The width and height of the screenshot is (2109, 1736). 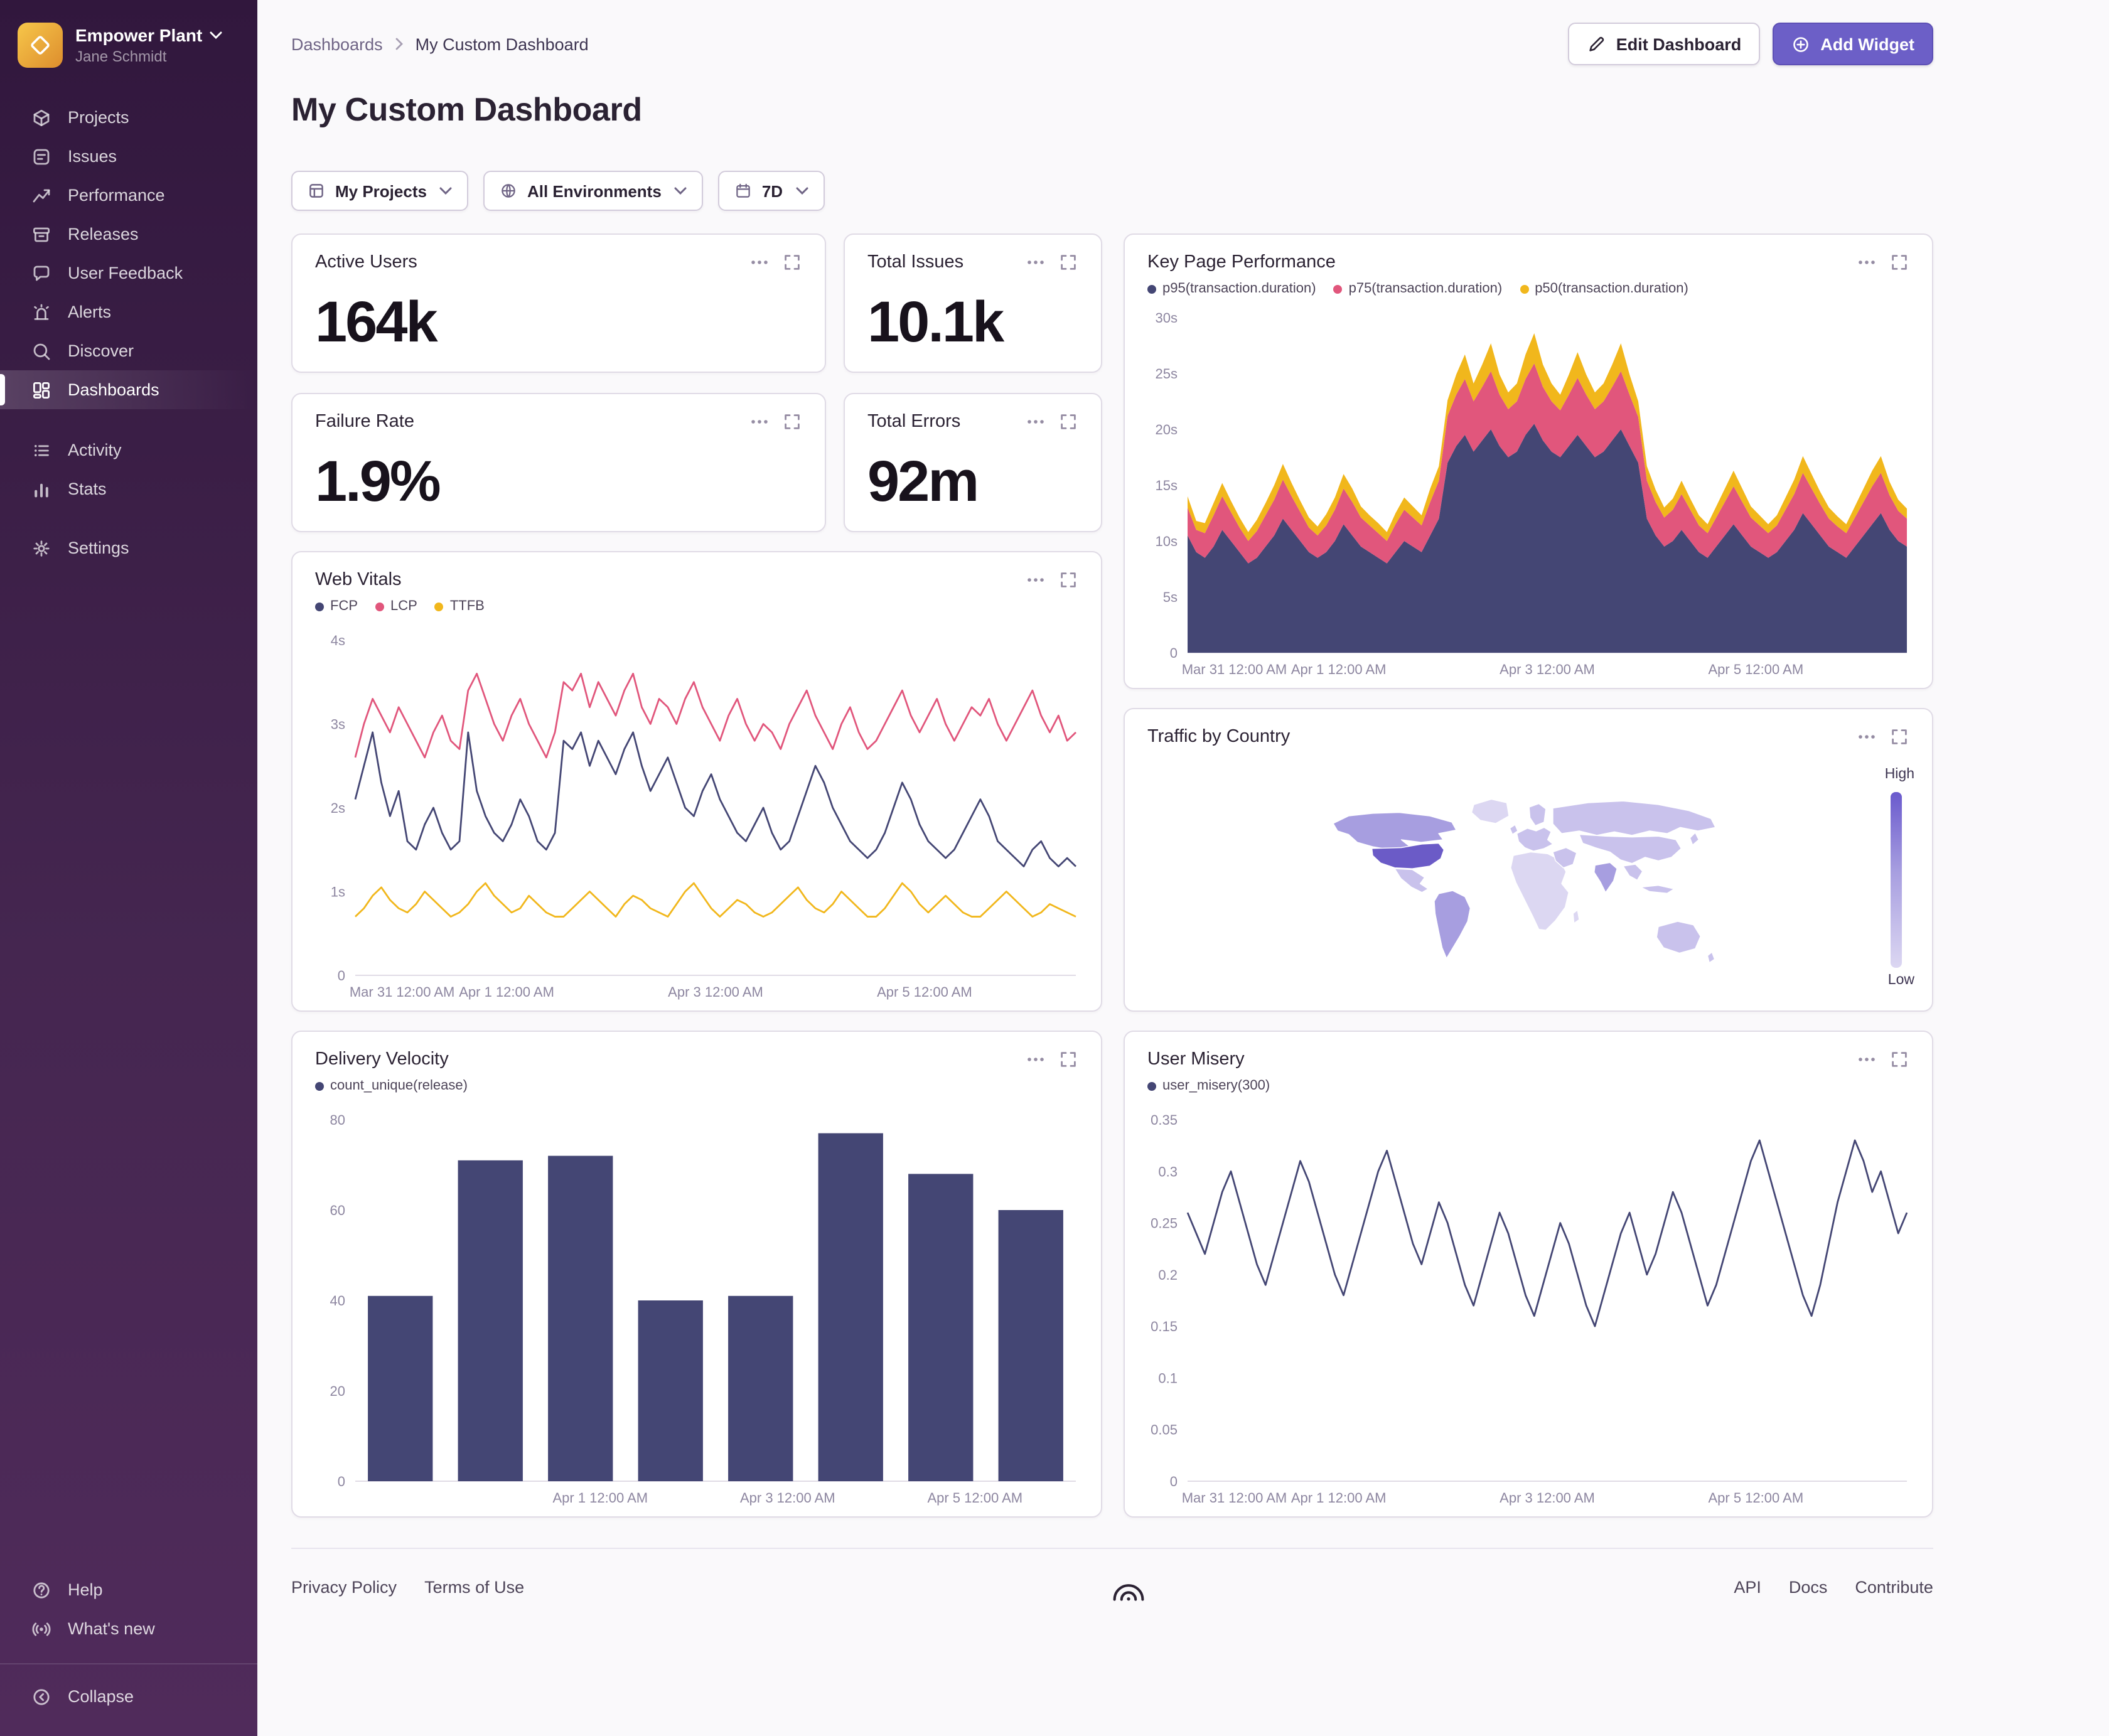 I want to click on map-region-south-america, so click(x=1452, y=924).